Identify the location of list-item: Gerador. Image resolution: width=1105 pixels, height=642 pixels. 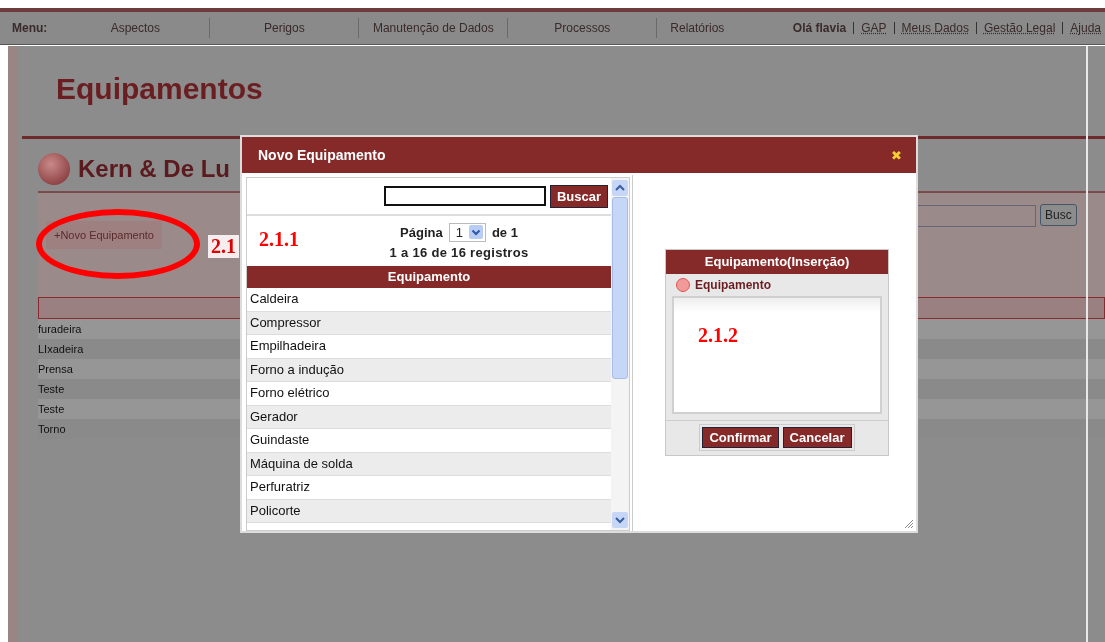
(429, 417).